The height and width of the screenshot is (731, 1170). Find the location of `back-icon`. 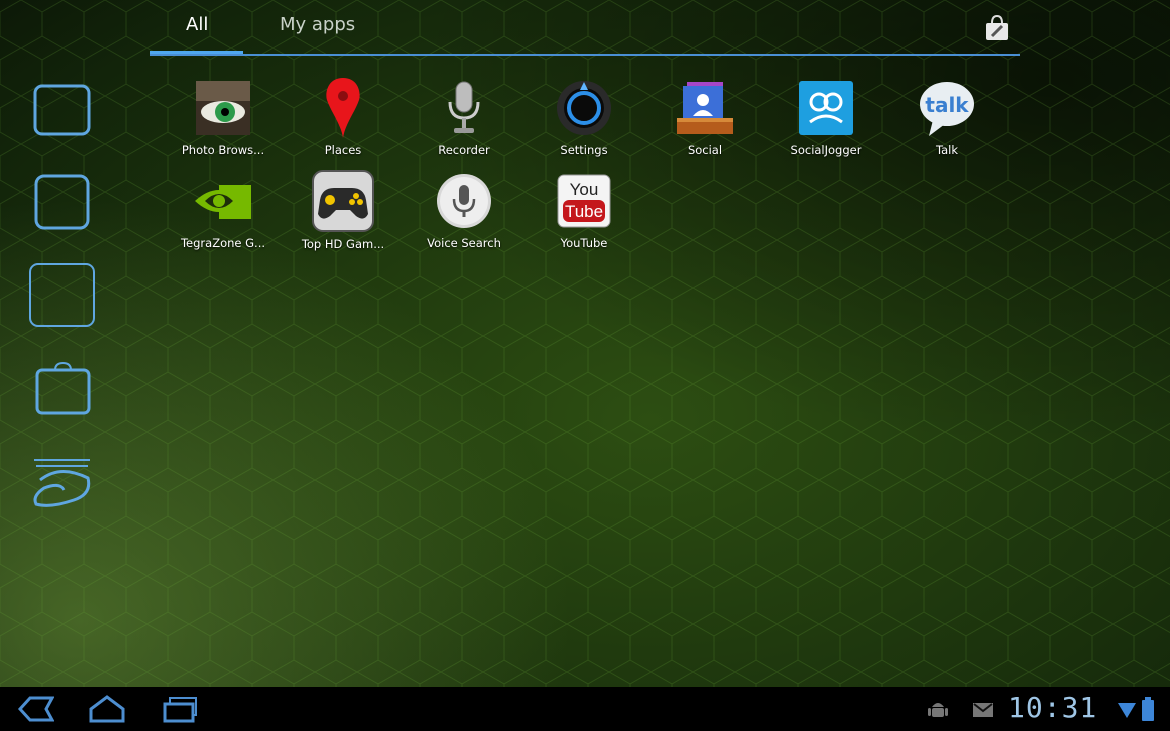

back-icon is located at coordinates (35, 709).